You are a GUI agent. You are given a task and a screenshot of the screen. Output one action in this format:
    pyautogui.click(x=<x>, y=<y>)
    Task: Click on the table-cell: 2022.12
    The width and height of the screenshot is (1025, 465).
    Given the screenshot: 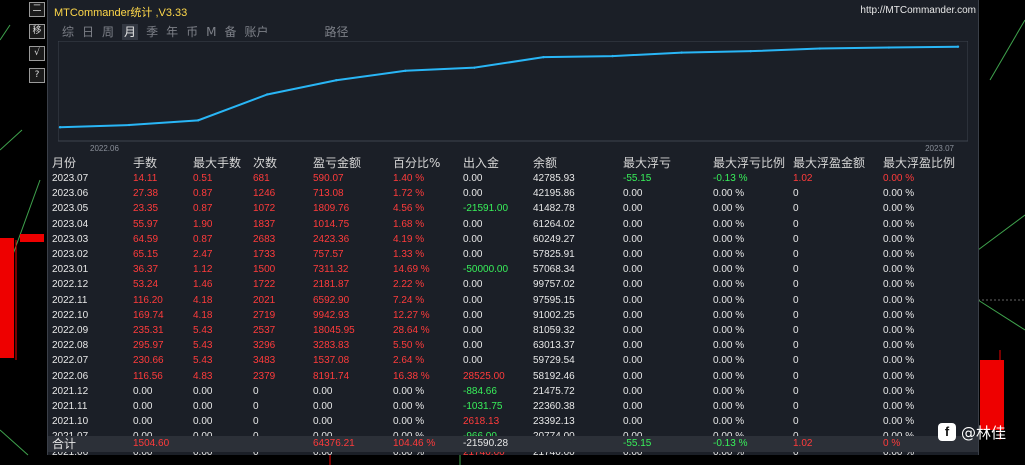 What is the action you would take?
    pyautogui.click(x=70, y=285)
    